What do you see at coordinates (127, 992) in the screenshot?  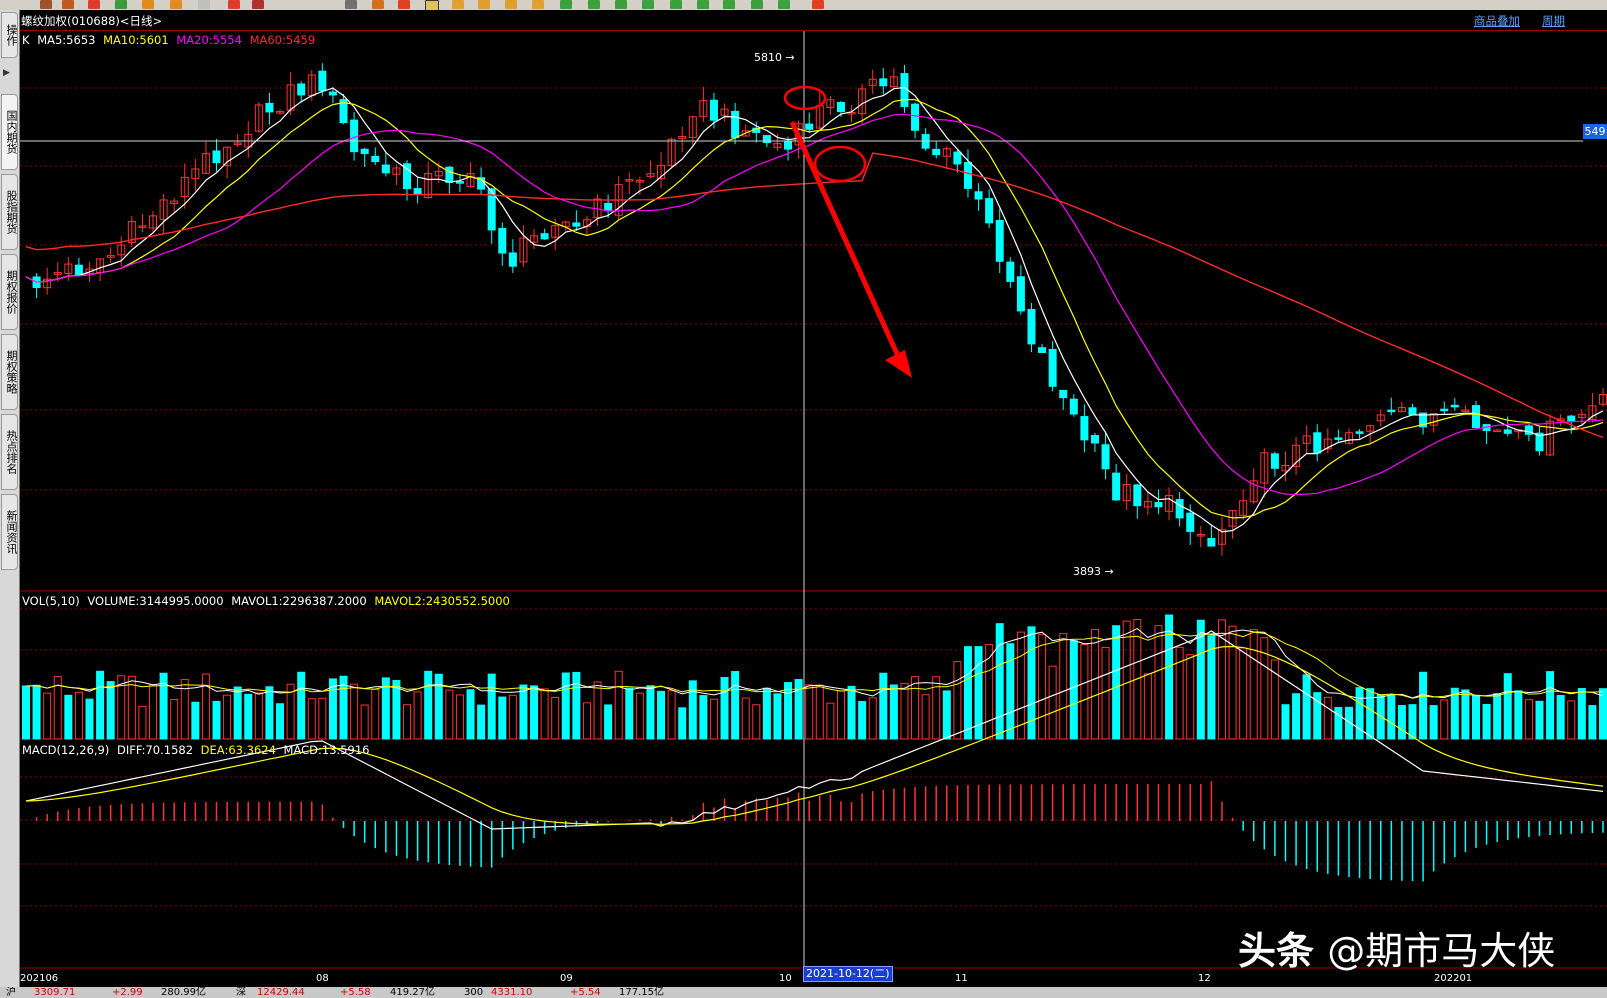 I see `sh-change: +2.99` at bounding box center [127, 992].